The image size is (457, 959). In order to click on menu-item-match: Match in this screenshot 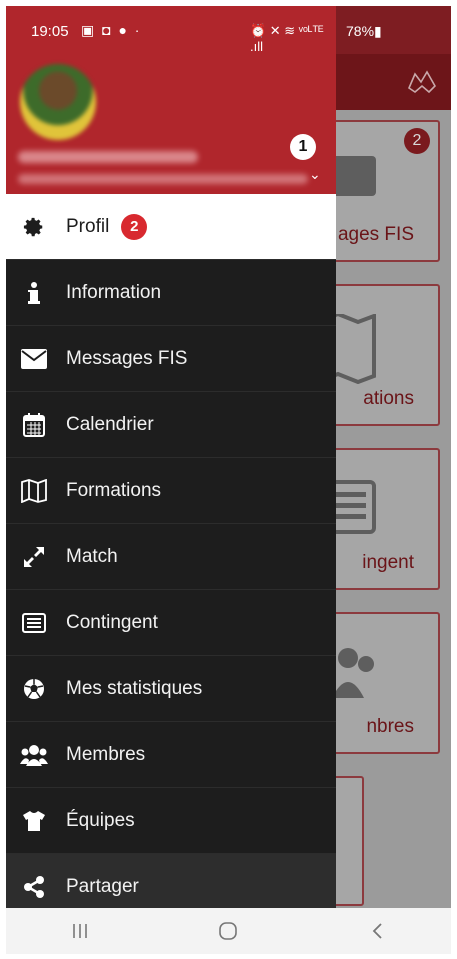, I will do `click(171, 557)`.